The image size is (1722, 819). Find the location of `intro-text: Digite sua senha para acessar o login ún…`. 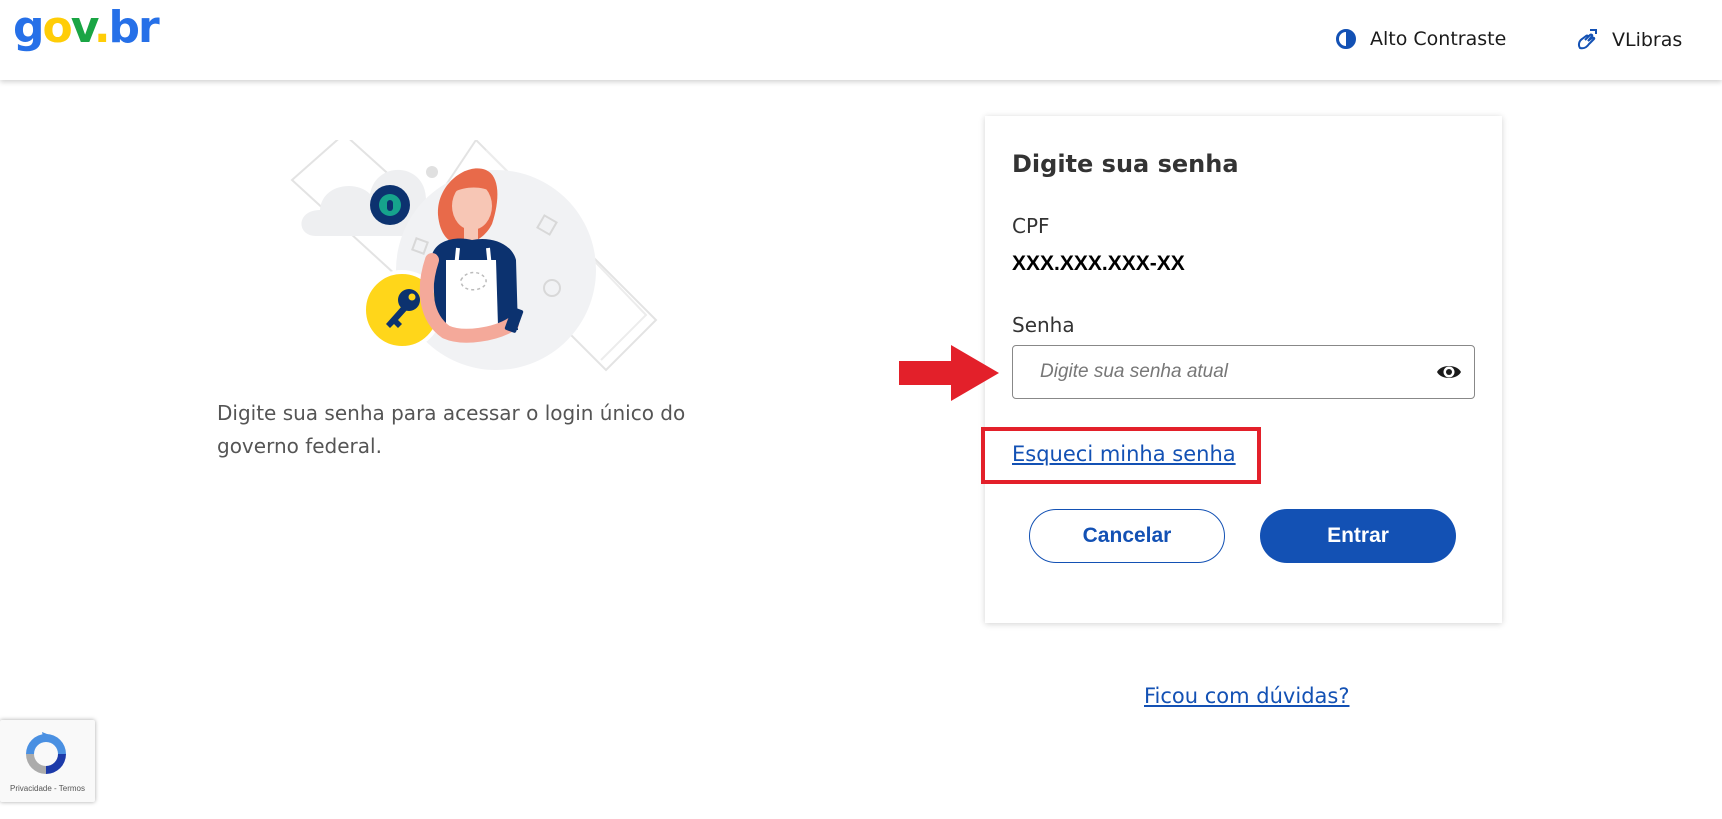

intro-text: Digite sua senha para acessar o login ún… is located at coordinates (451, 429).